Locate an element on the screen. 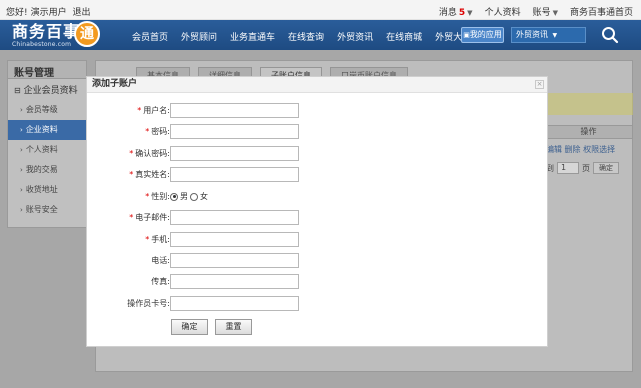  username-label: * 用户名: is located at coordinates (153, 110).